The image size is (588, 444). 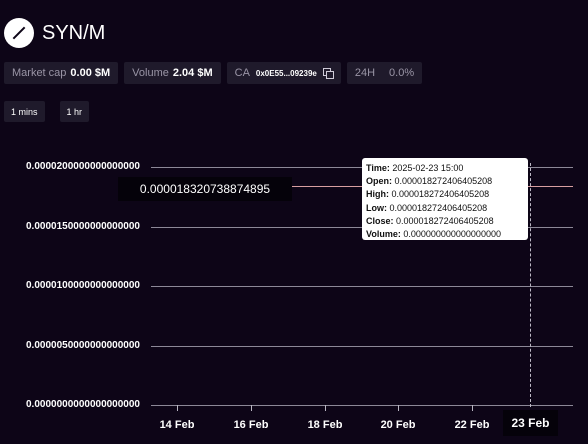 I want to click on tooltip-high-value: 0.000018272406405208, so click(x=440, y=194).